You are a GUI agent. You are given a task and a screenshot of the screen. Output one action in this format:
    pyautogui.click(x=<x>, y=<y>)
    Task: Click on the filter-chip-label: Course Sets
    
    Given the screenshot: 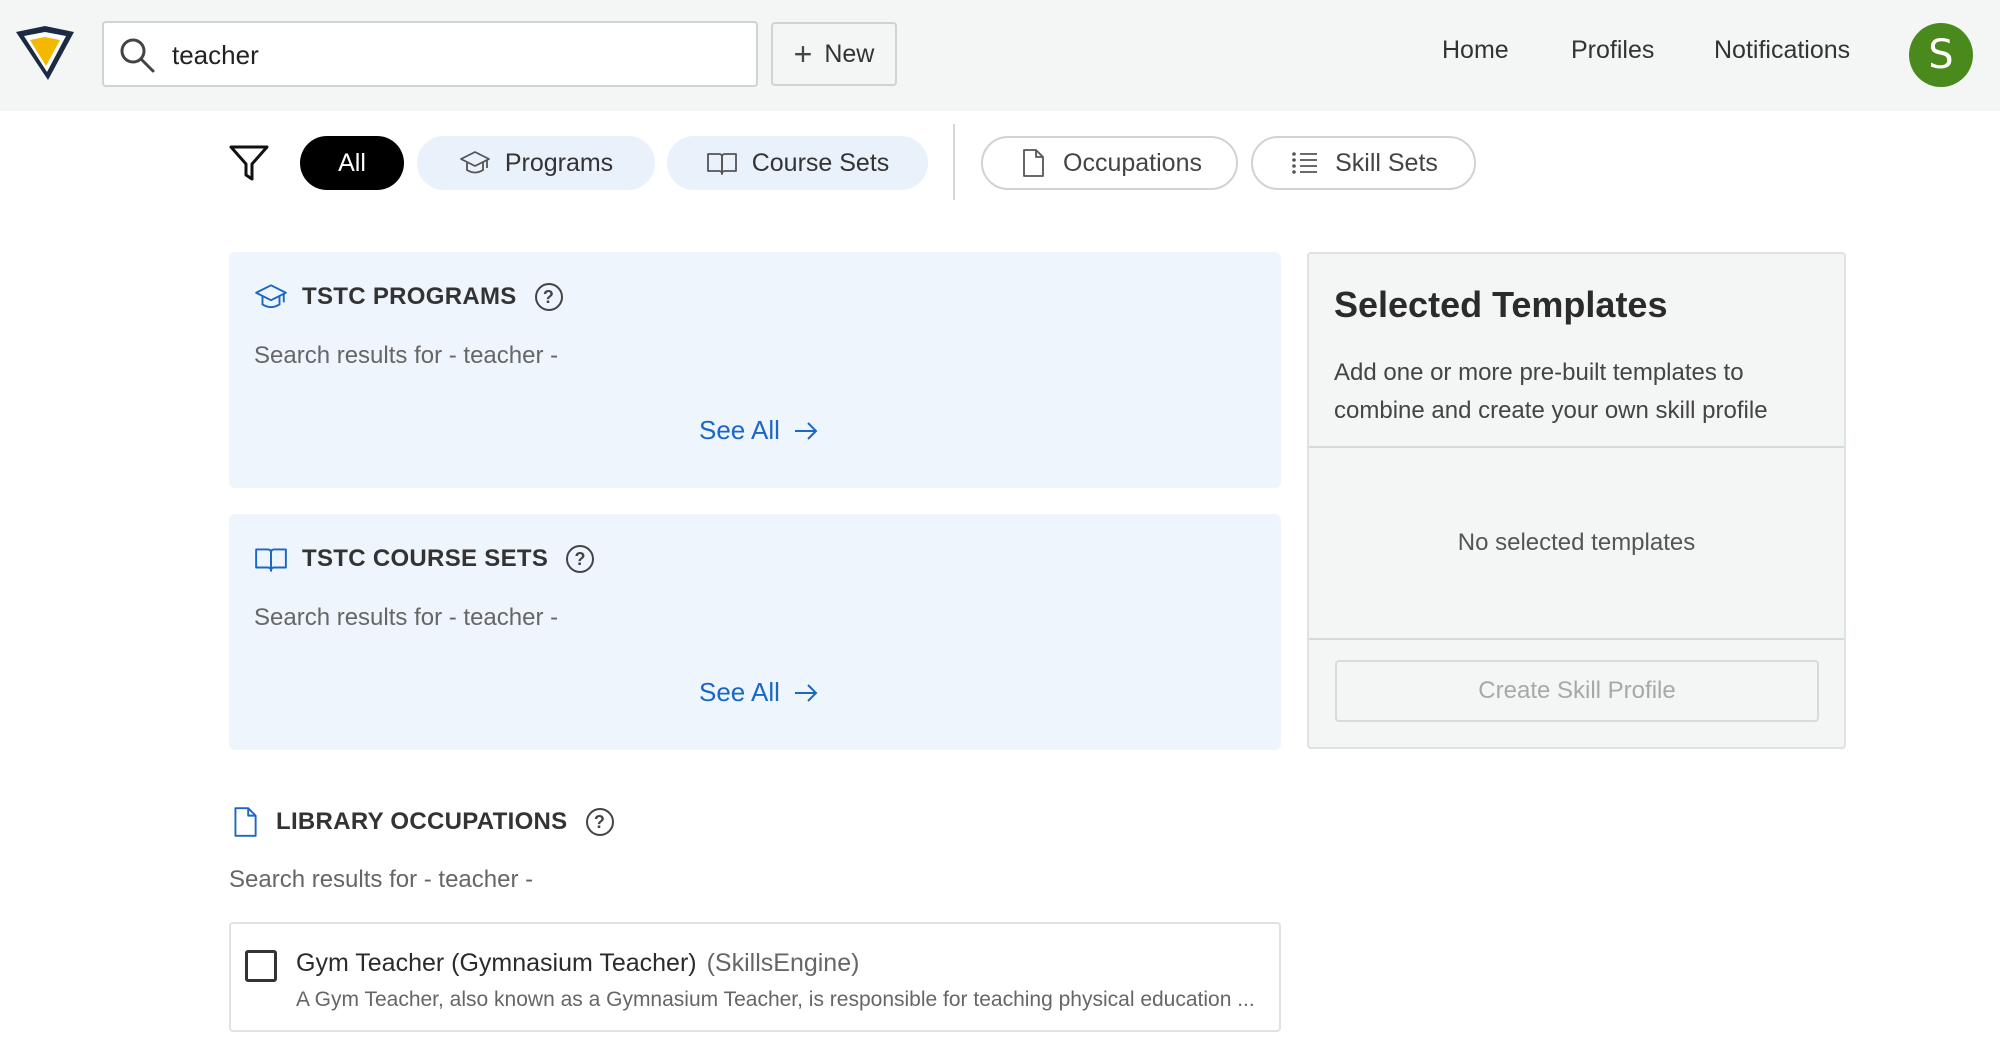 What is the action you would take?
    pyautogui.click(x=820, y=162)
    